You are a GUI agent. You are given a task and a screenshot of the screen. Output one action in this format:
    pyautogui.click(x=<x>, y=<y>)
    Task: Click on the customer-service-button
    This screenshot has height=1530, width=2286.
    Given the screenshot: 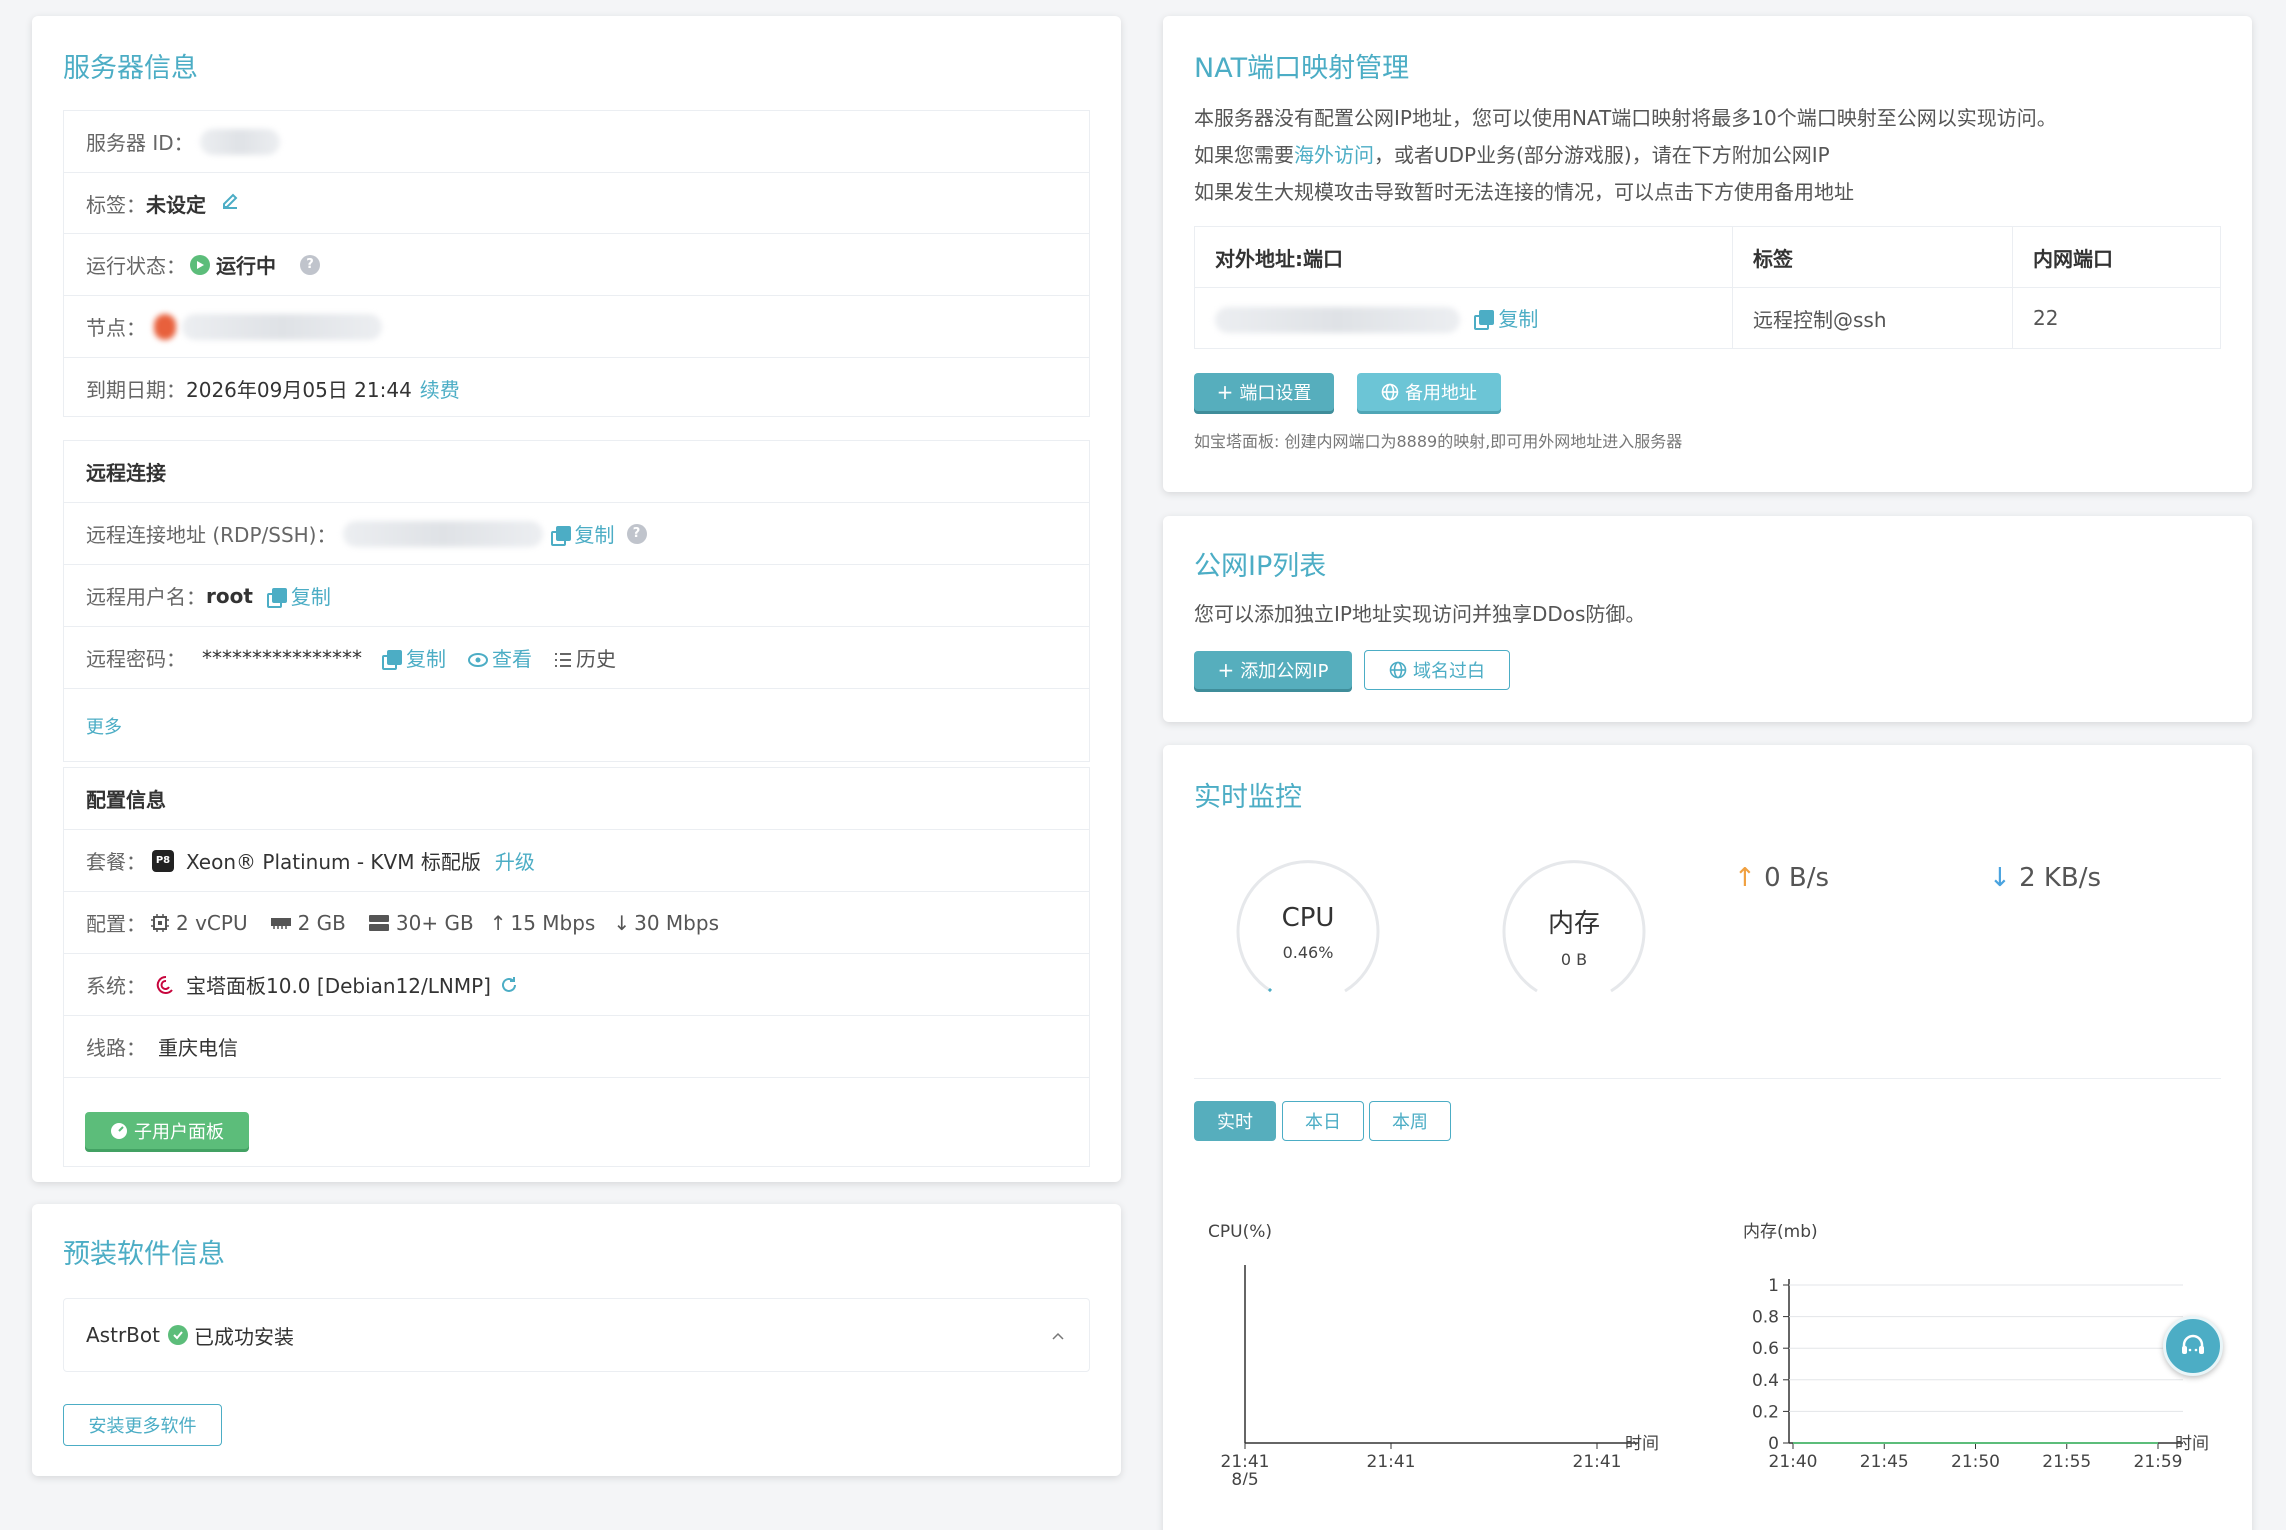 What is the action you would take?
    pyautogui.click(x=2193, y=1346)
    